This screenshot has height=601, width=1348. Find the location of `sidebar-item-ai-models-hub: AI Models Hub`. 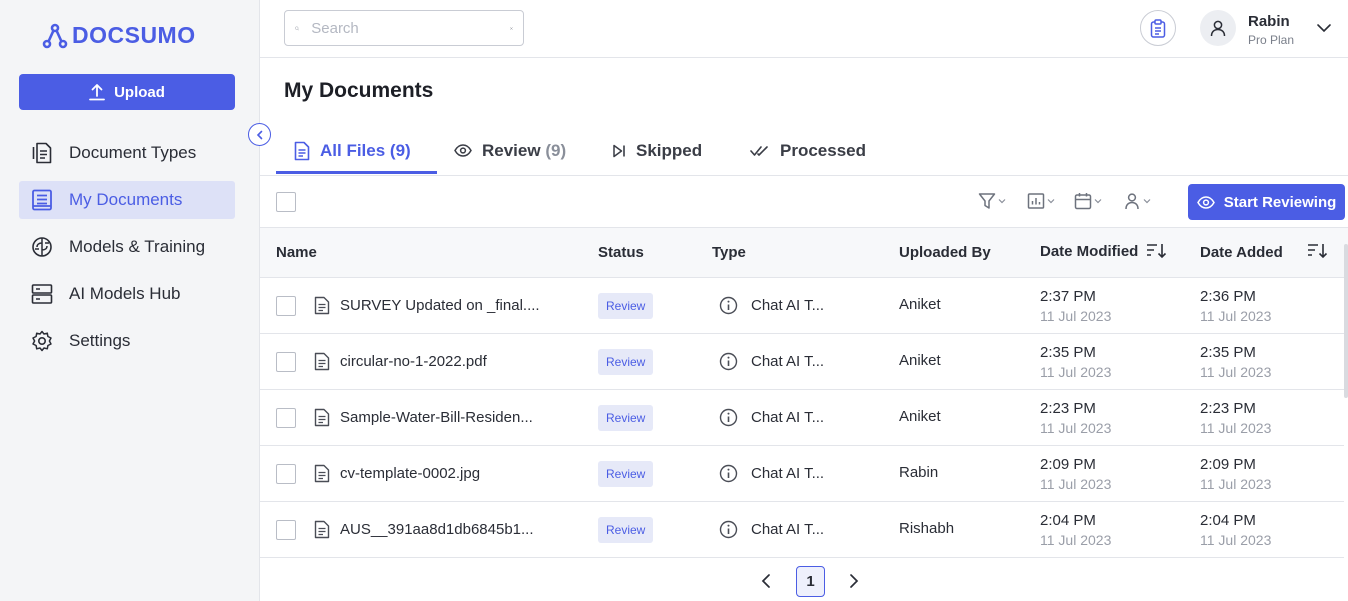

sidebar-item-ai-models-hub: AI Models Hub is located at coordinates (127, 294).